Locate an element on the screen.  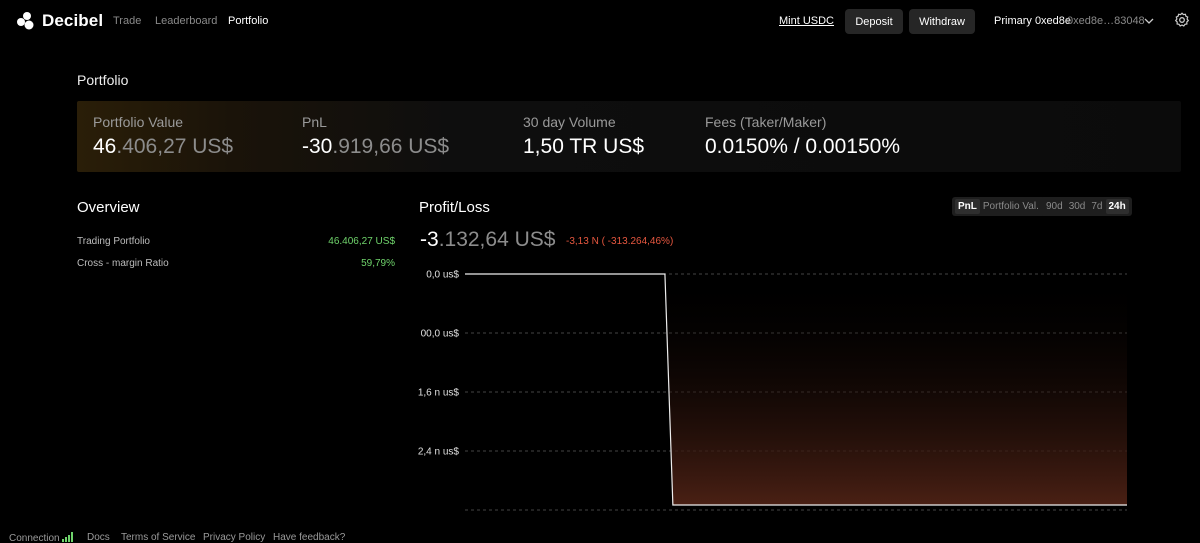
overview-row-value: 59,79% is located at coordinates (378, 263).